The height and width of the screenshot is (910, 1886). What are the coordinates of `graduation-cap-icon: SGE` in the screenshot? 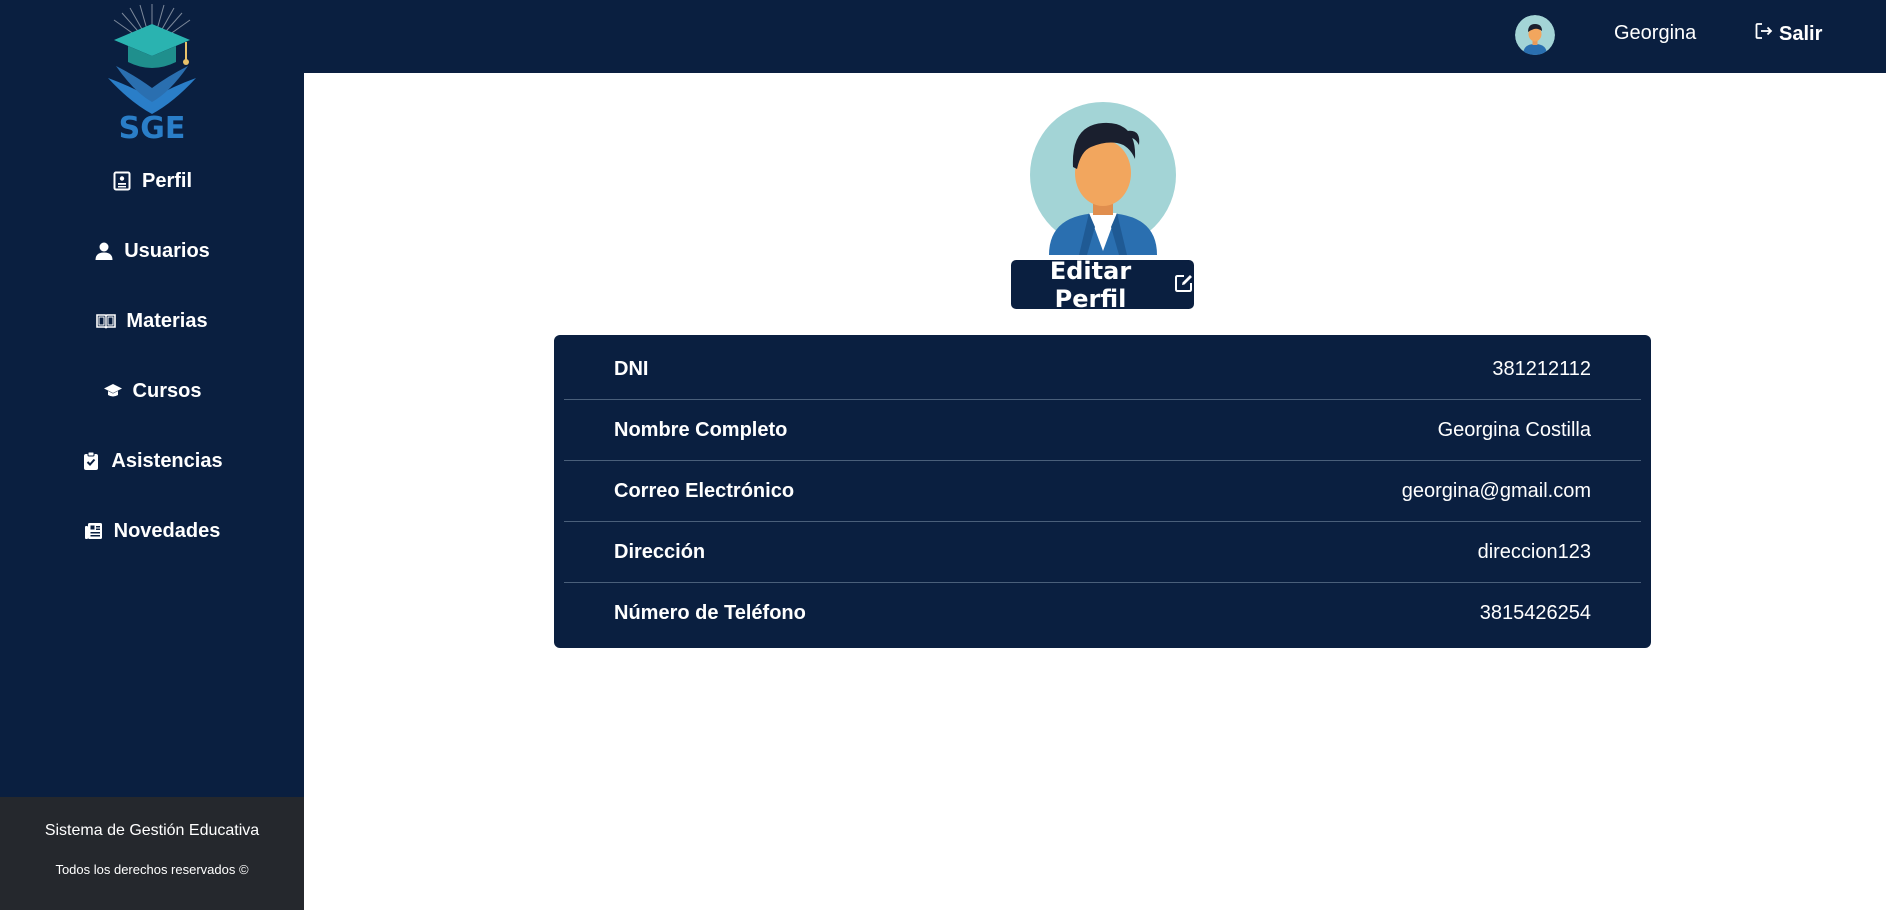 It's located at (152, 75).